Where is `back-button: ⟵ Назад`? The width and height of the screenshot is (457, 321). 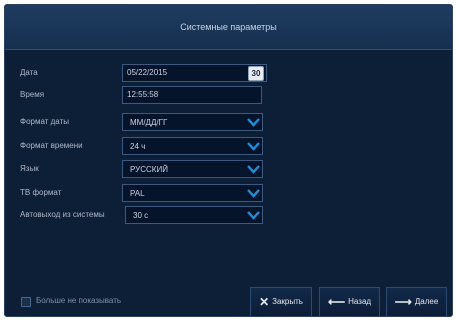 back-button: ⟵ Назад is located at coordinates (349, 301).